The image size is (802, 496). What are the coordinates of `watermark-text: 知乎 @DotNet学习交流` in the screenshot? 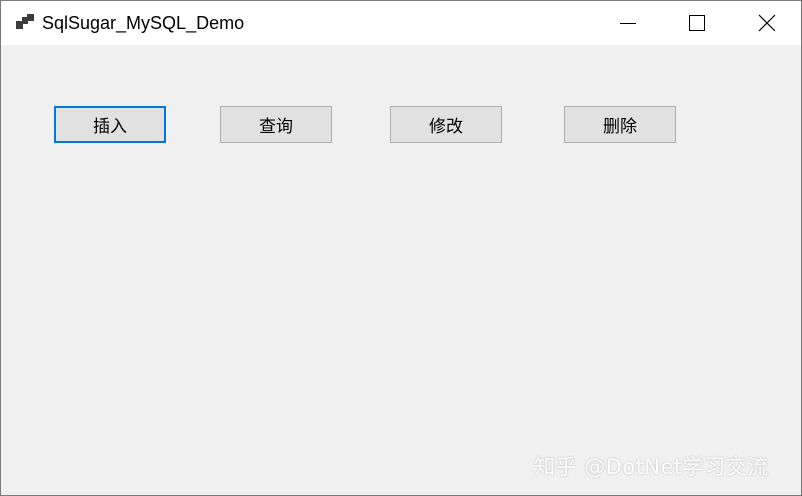 It's located at (651, 467).